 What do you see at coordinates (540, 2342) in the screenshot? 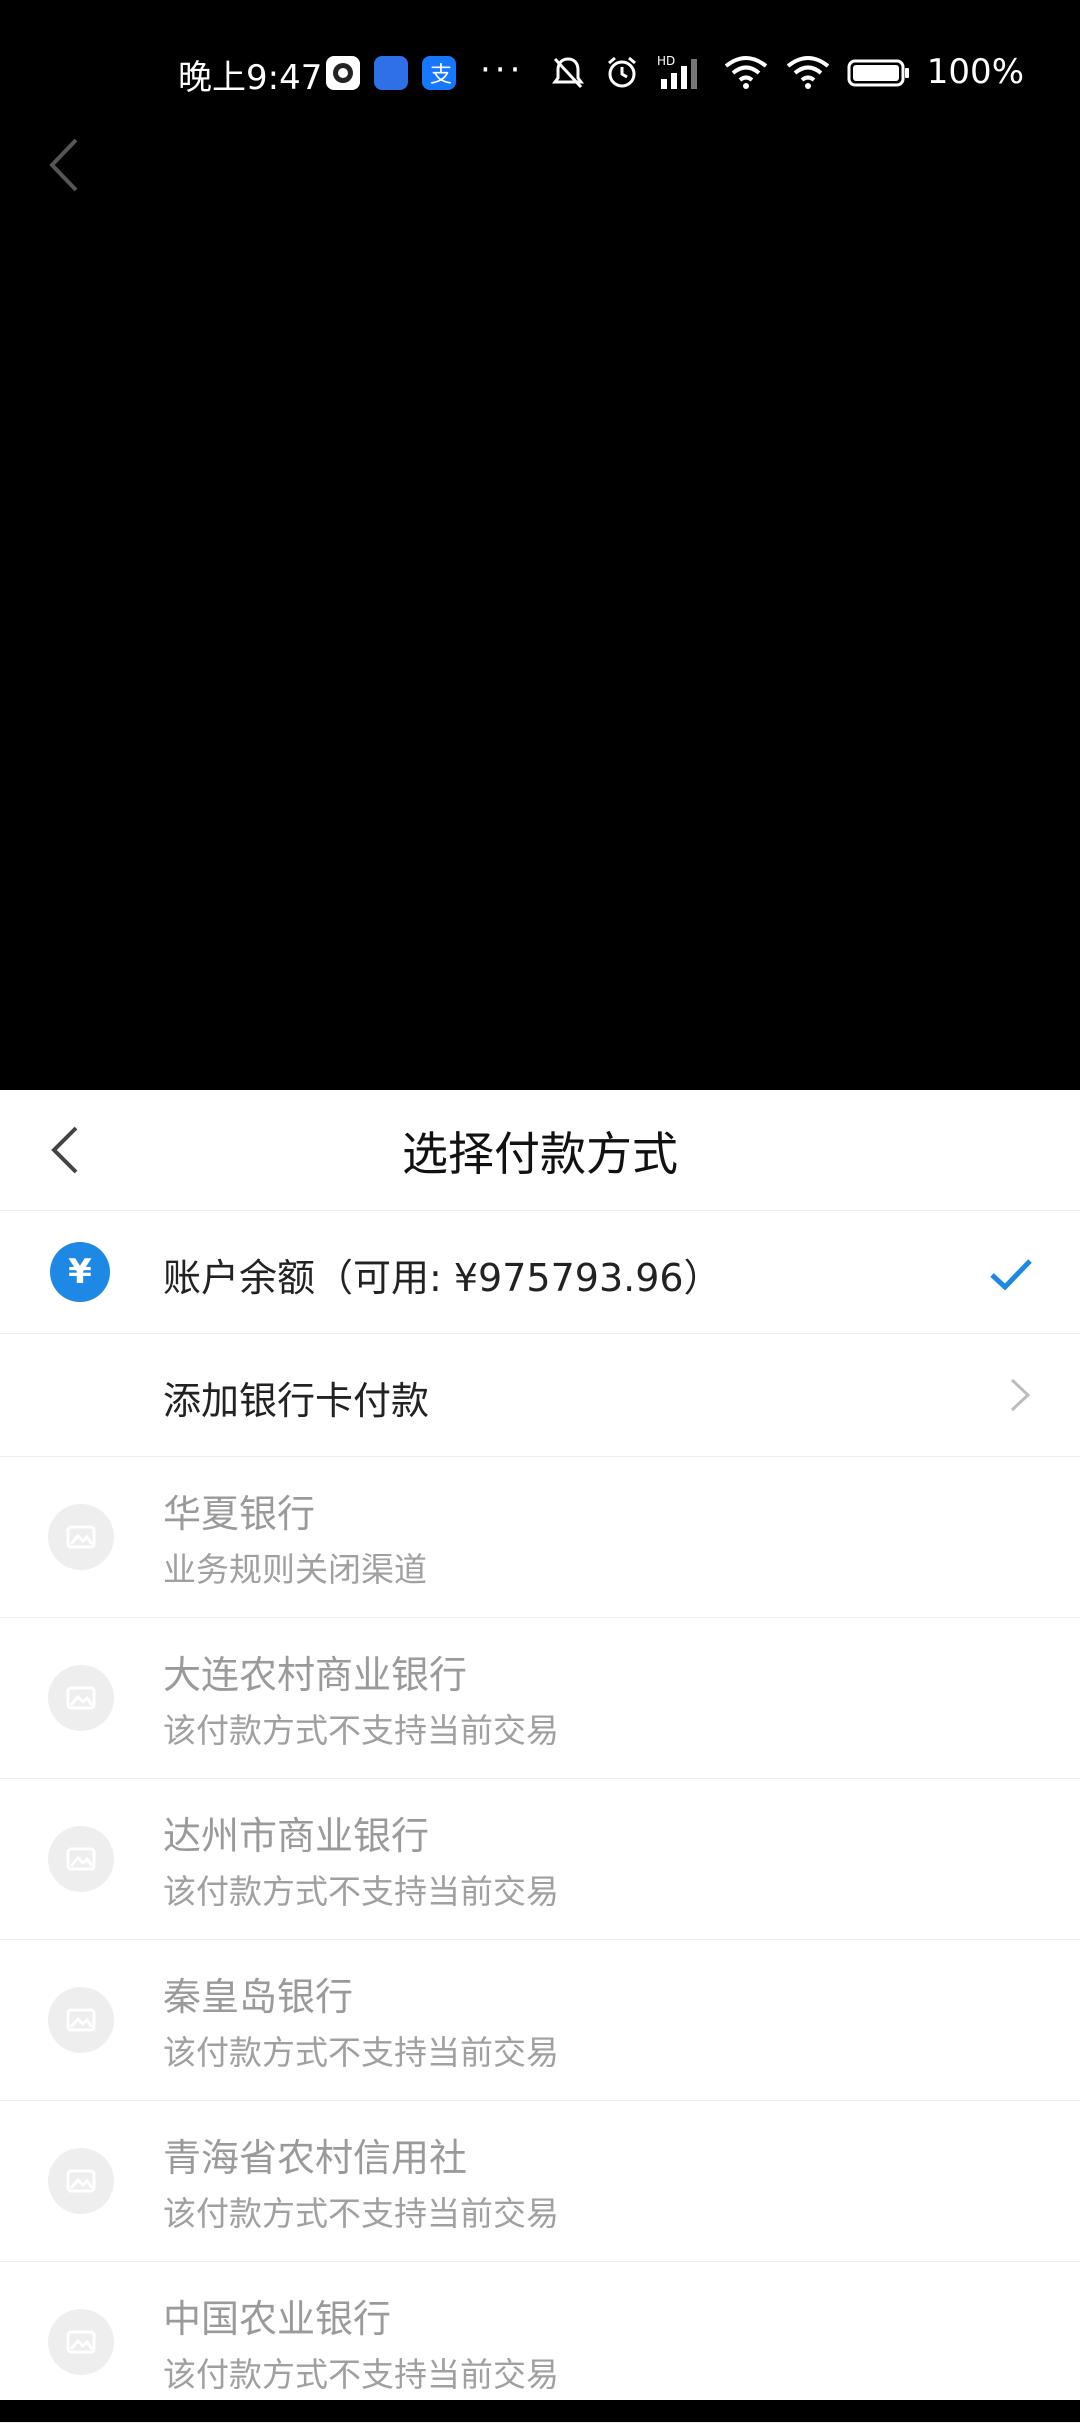
I see `list-item: 中国农业银行 该付款方式不支持当前交易` at bounding box center [540, 2342].